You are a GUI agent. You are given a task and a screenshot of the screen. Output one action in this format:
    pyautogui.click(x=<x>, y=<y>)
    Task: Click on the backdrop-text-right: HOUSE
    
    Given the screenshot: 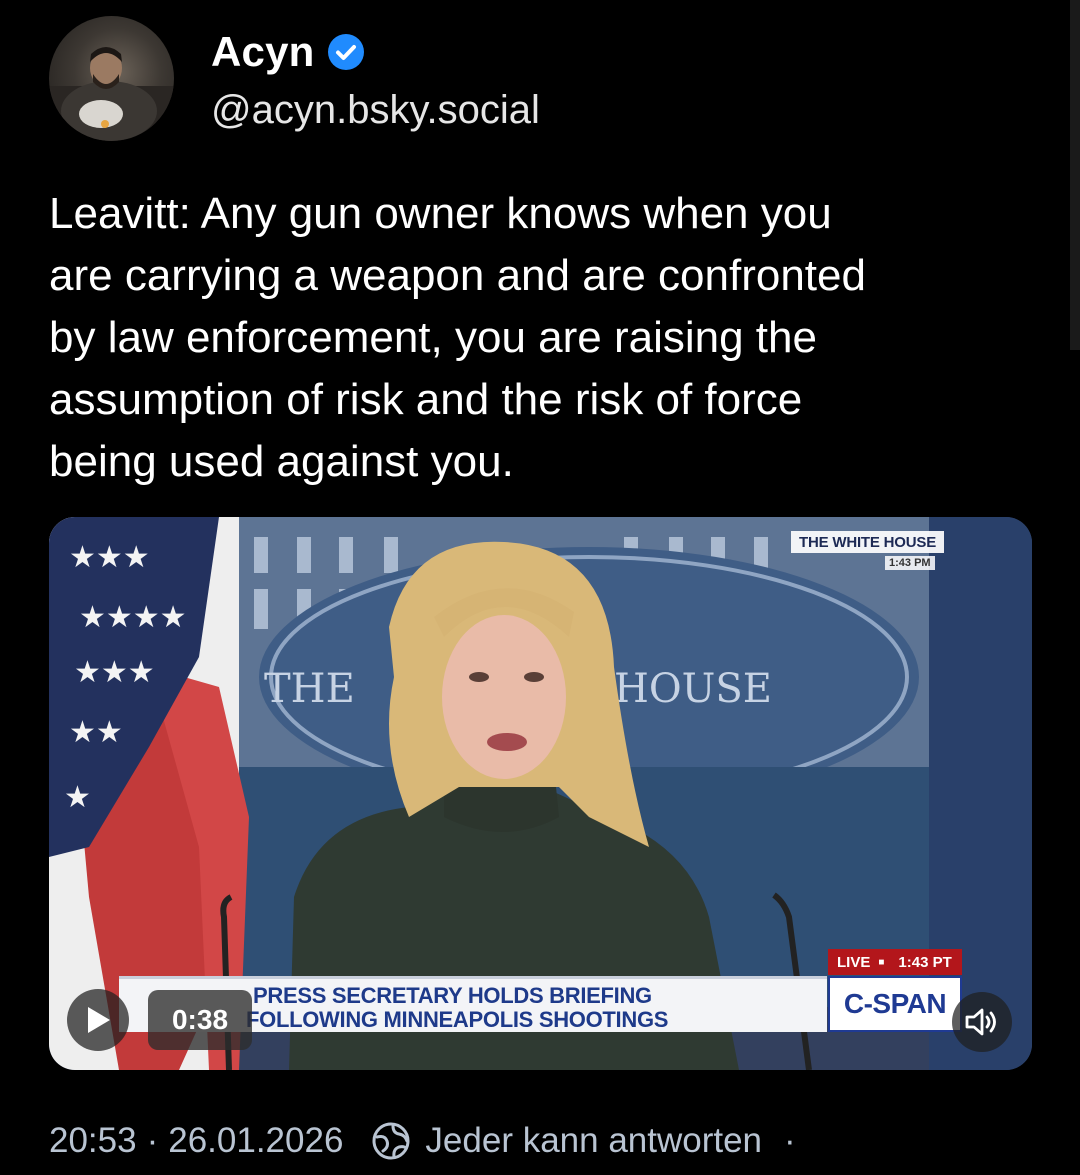 What is the action you would take?
    pyautogui.click(x=693, y=689)
    